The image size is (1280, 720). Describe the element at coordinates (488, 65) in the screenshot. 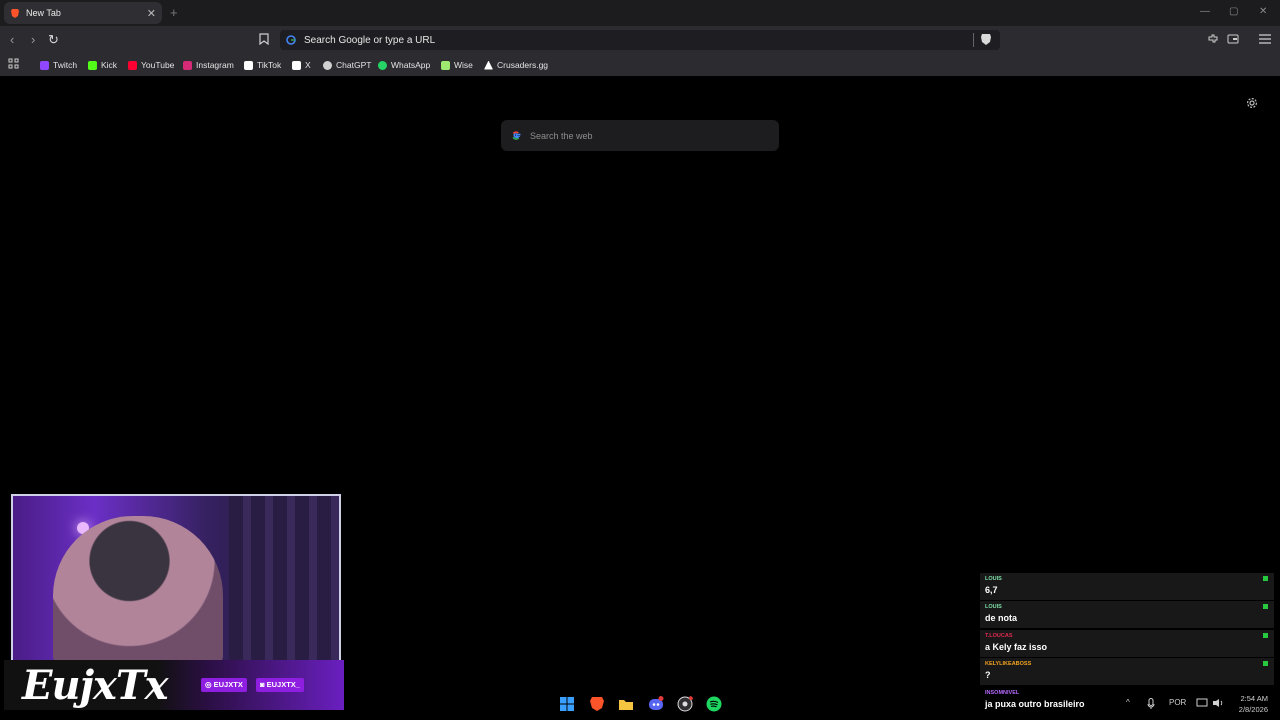

I see `crusaders-icon` at that location.